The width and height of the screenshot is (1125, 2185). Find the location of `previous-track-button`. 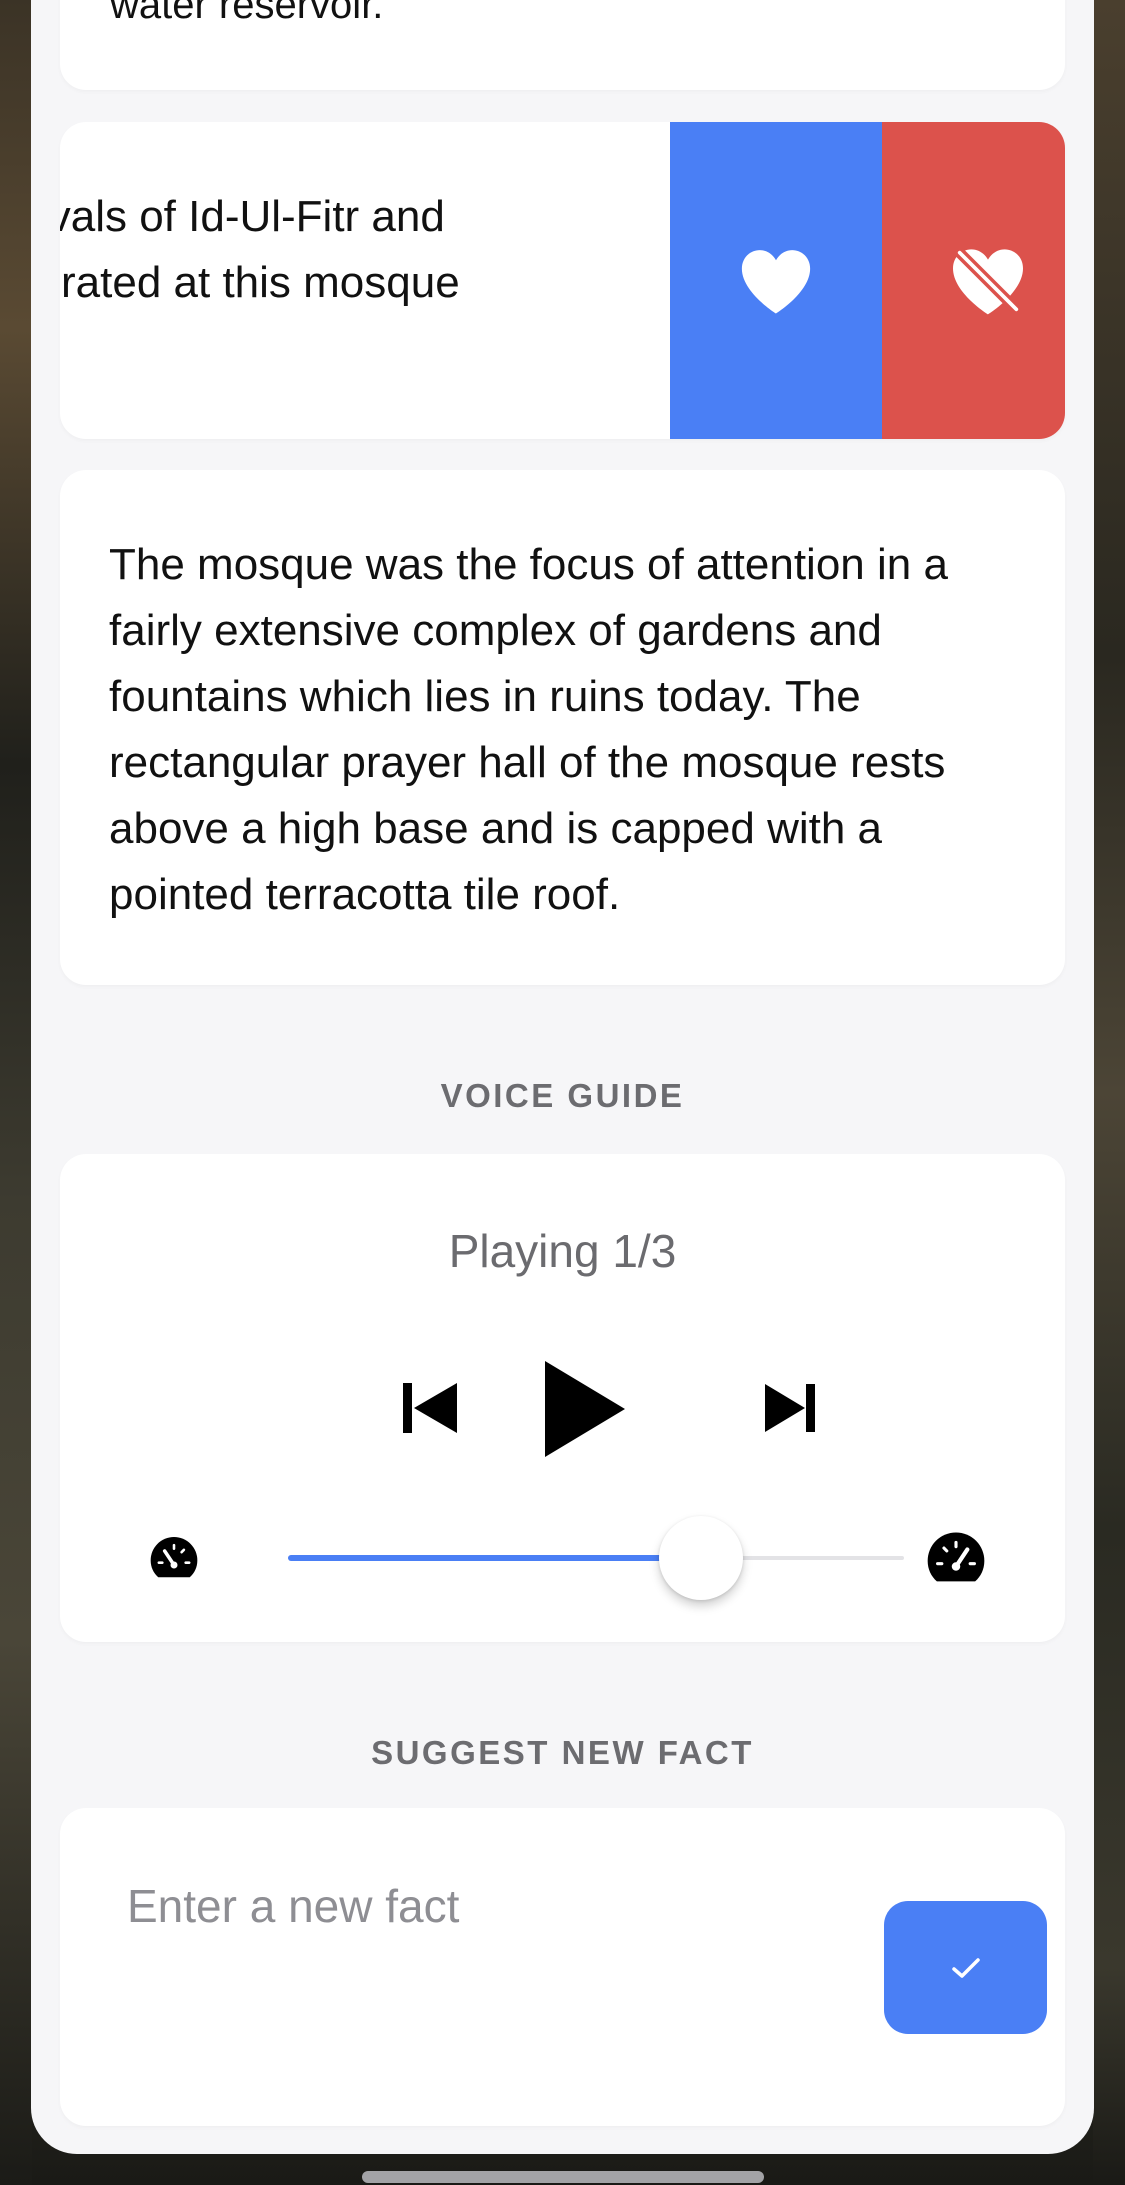

previous-track-button is located at coordinates (430, 1408).